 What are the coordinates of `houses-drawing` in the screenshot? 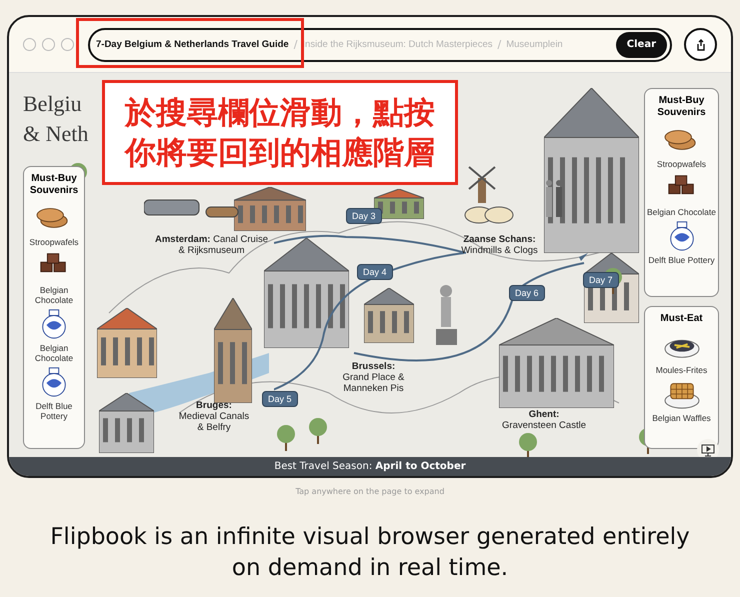 It's located at (127, 343).